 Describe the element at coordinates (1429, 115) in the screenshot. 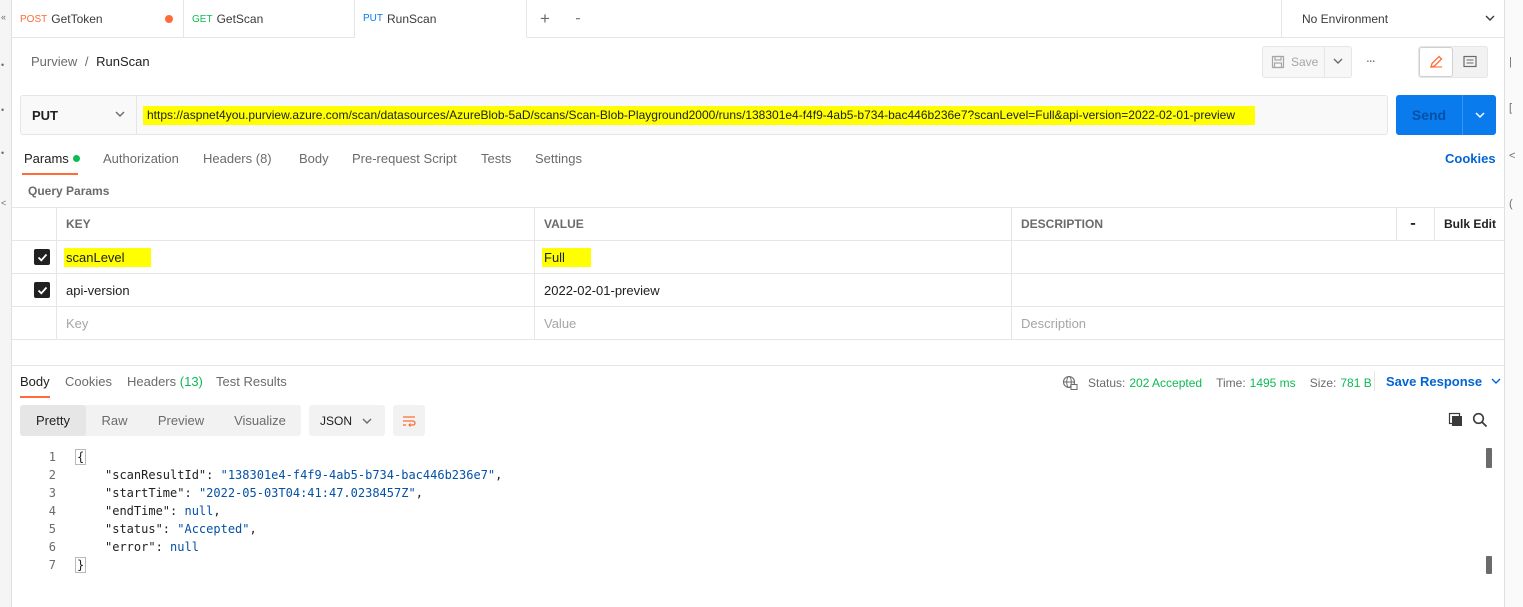

I see `send-button: Send` at that location.